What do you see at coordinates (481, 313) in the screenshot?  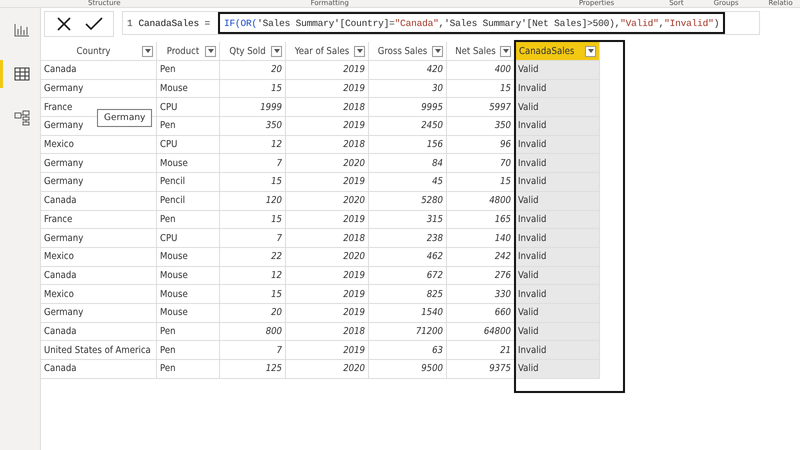 I see `table-cell: 660` at bounding box center [481, 313].